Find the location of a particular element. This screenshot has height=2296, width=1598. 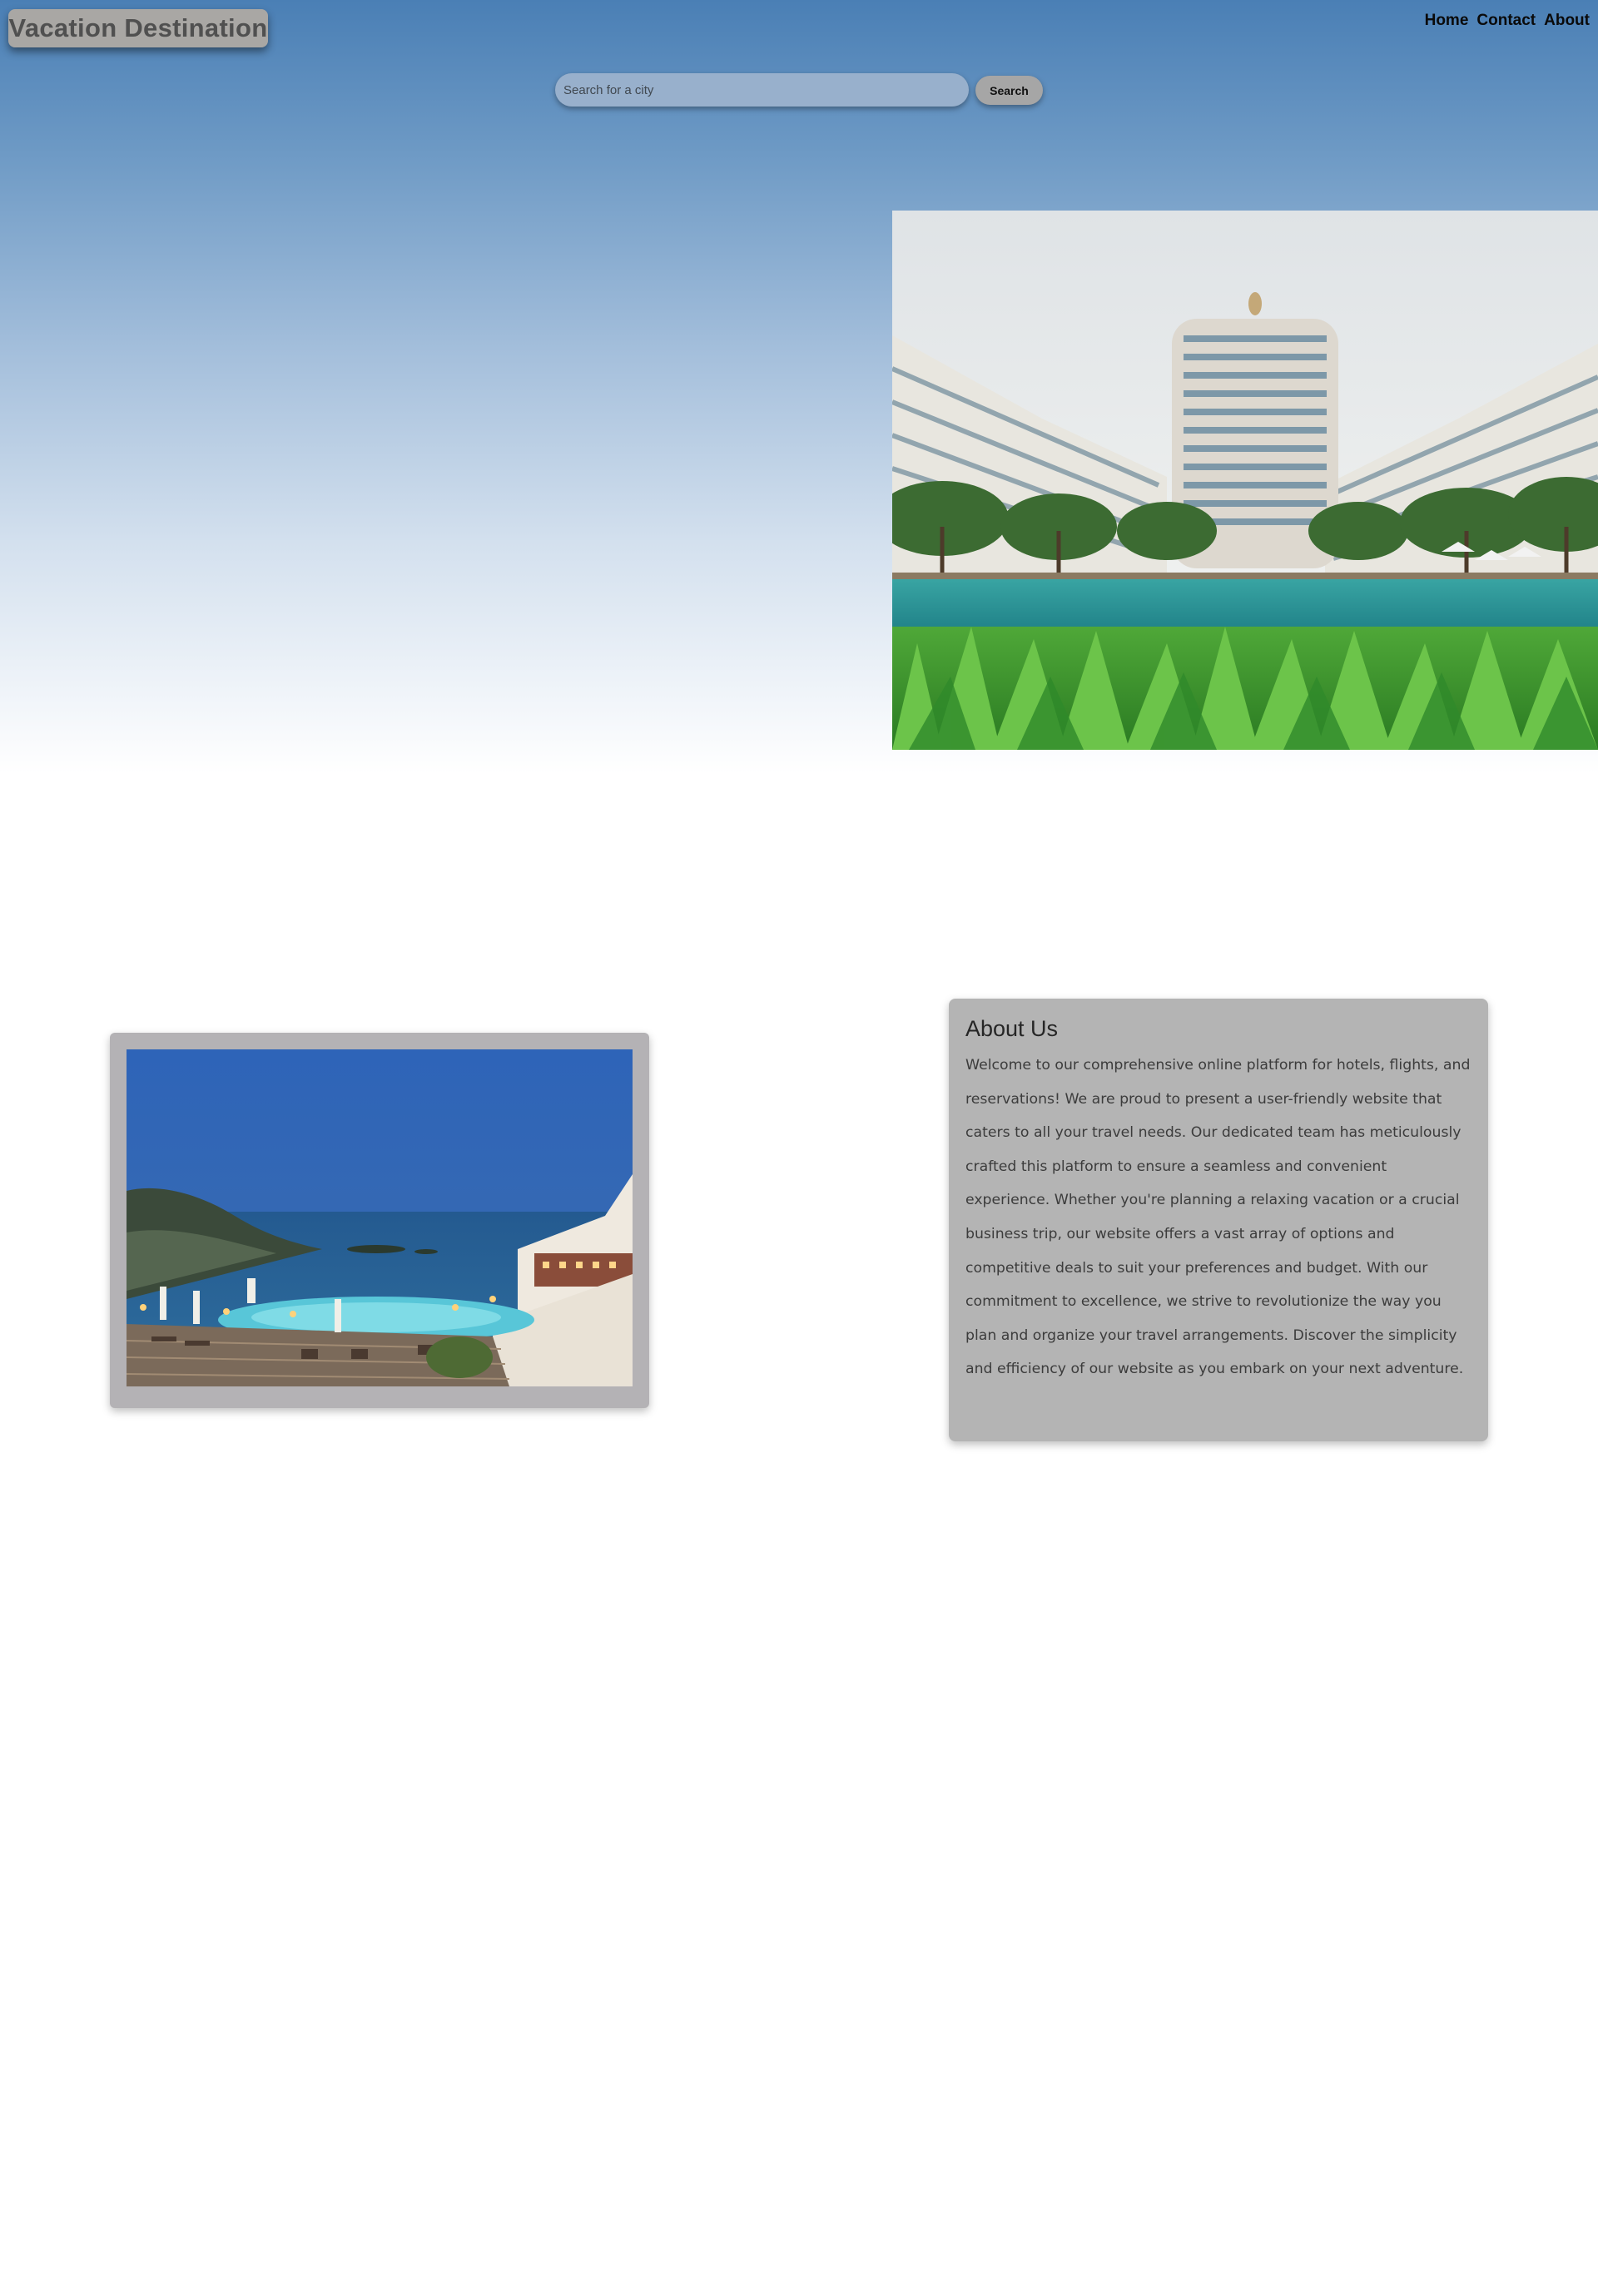

search-button: Search is located at coordinates (1009, 90).